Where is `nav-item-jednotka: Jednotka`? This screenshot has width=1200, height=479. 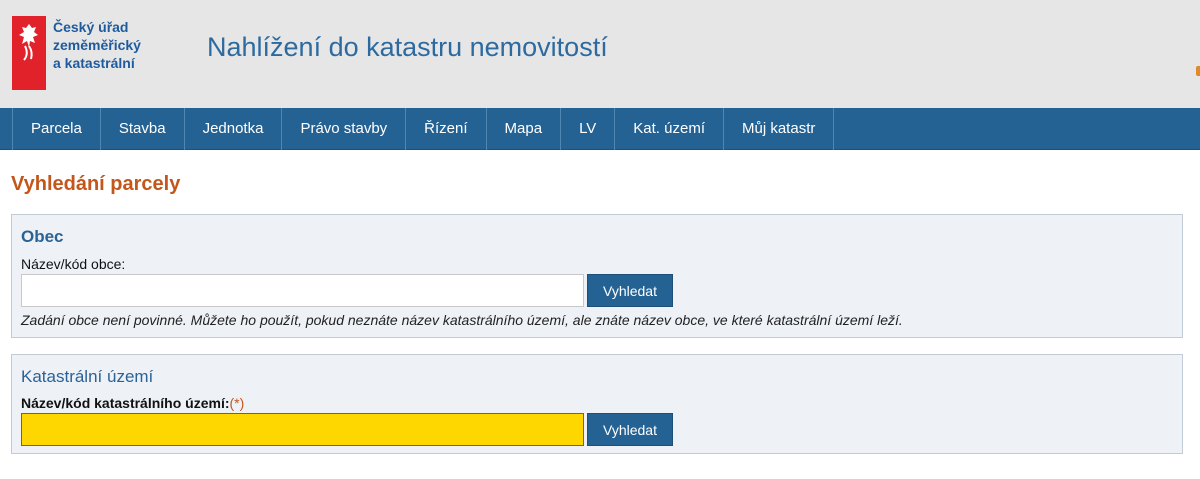
nav-item-jednotka: Jednotka is located at coordinates (234, 129).